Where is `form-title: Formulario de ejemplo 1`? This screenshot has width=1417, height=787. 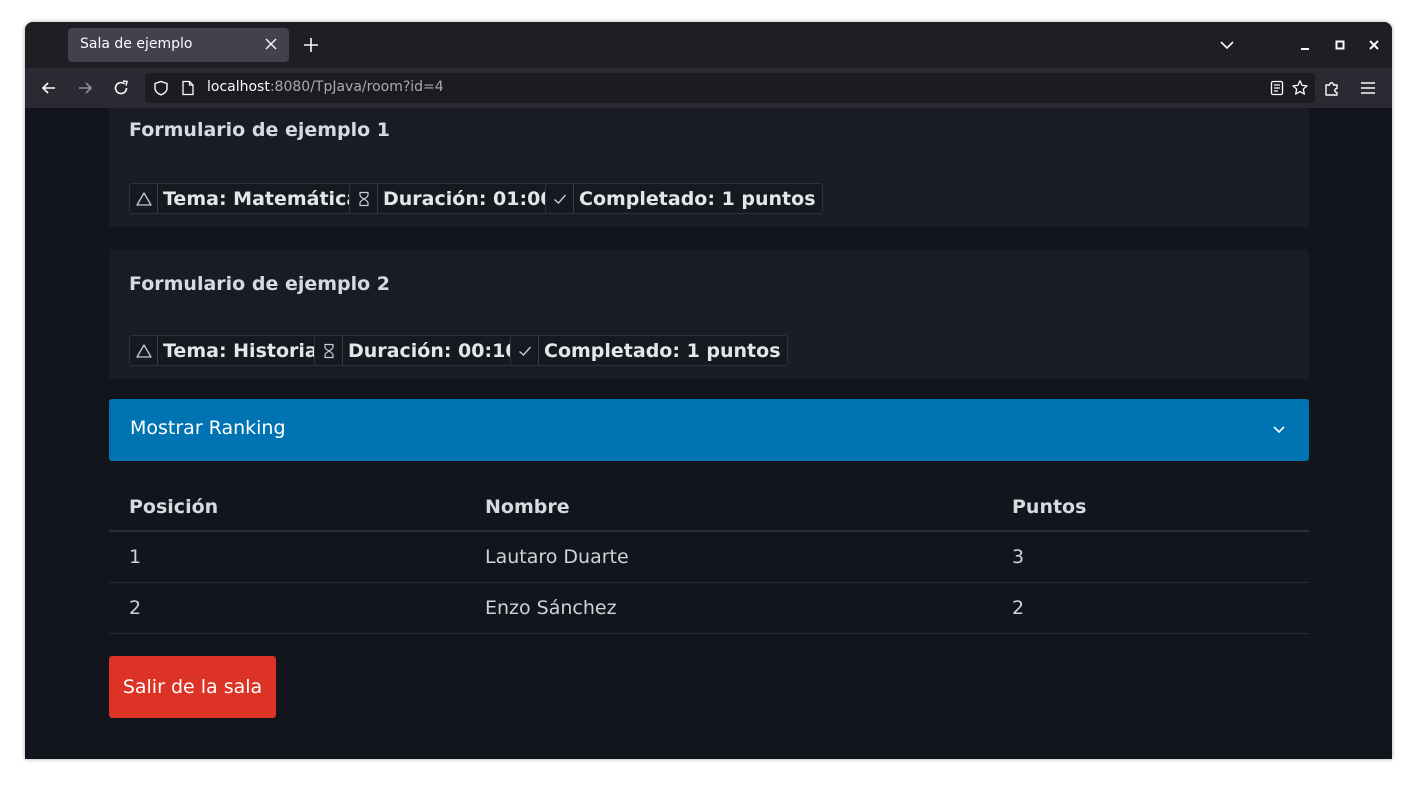
form-title: Formulario de ejemplo 1 is located at coordinates (260, 130).